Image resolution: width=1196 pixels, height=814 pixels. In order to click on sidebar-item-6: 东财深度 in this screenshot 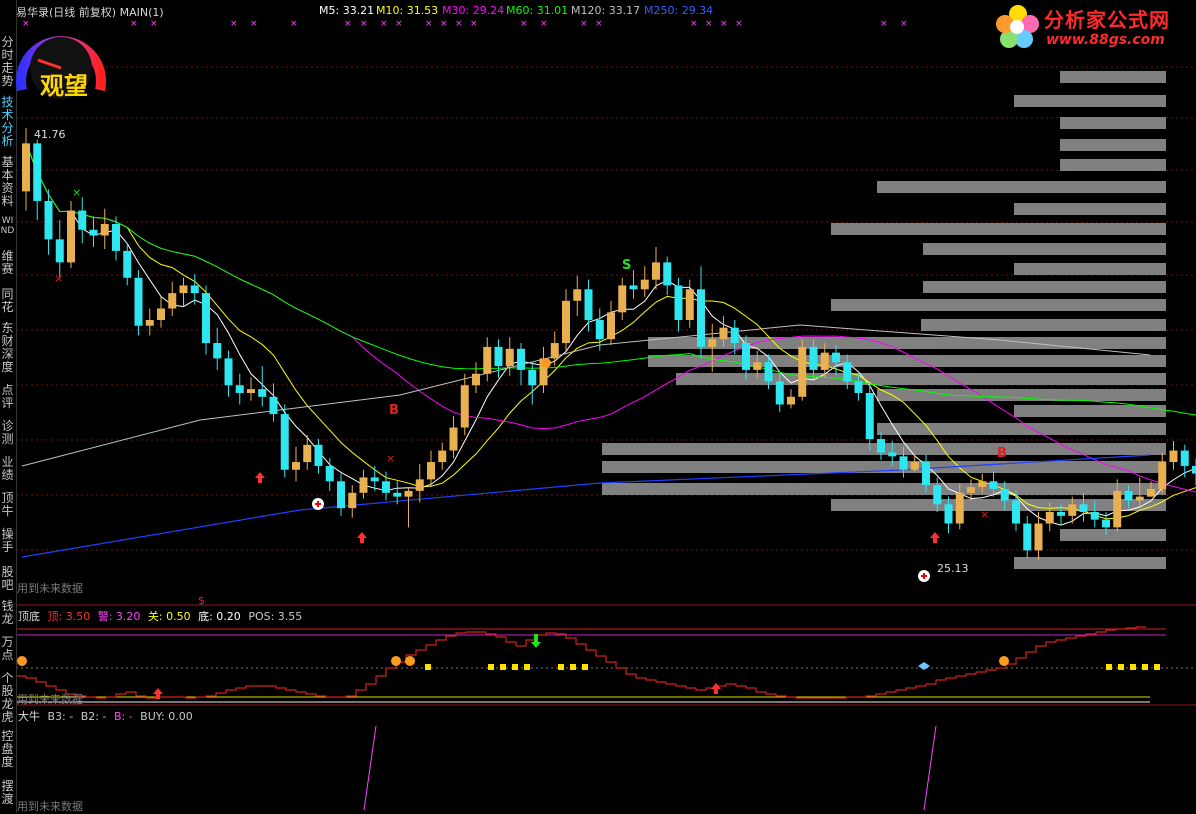, I will do `click(7, 348)`.